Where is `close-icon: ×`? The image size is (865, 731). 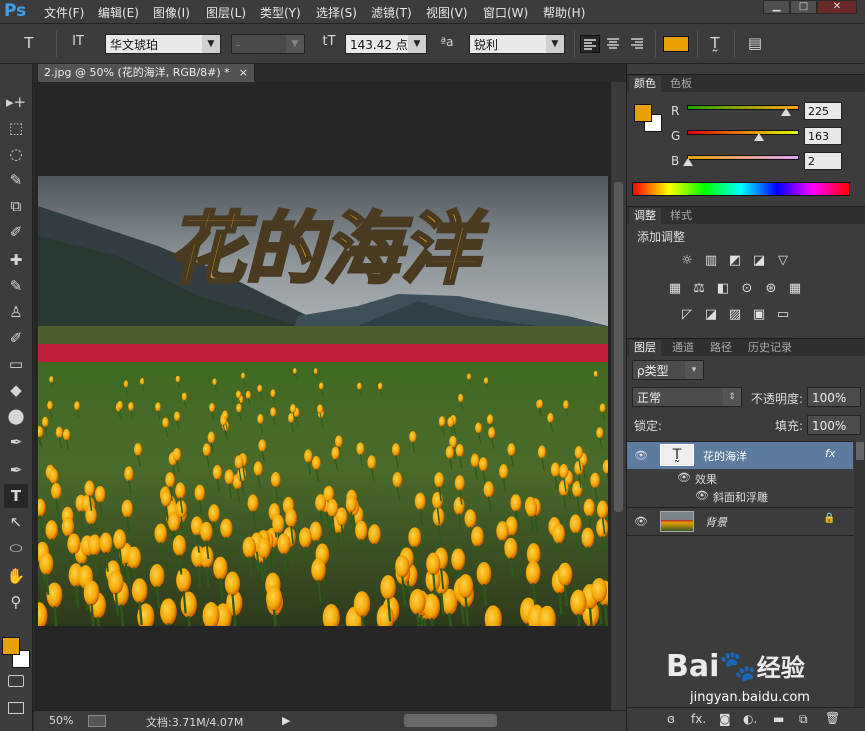 close-icon: × is located at coordinates (243, 73).